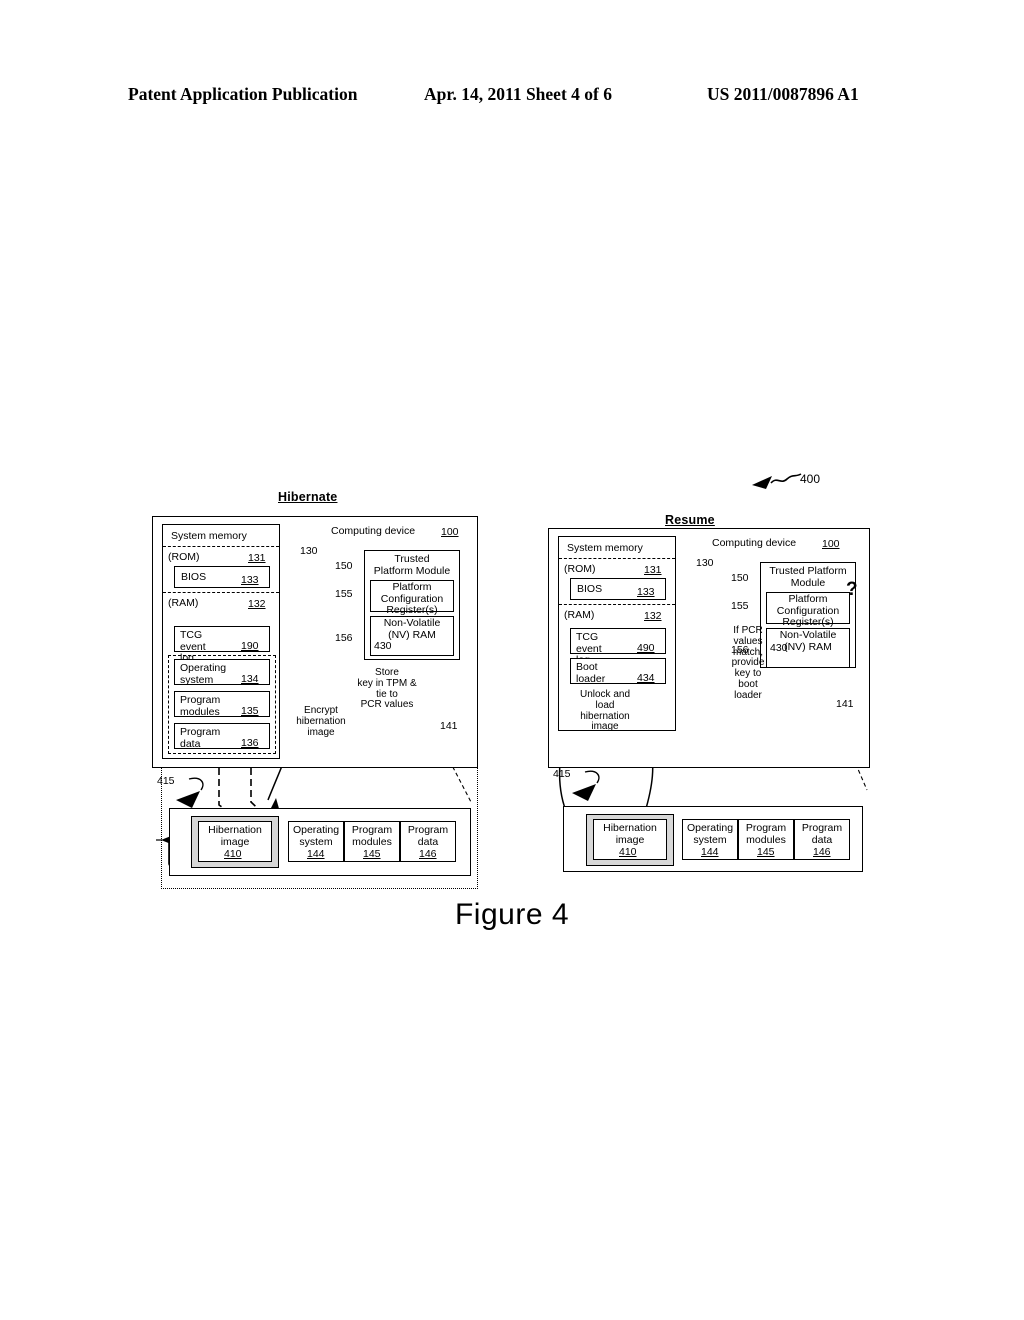  What do you see at coordinates (372, 836) in the screenshot?
I see `hibernate-storage-modules-label: Program modules` at bounding box center [372, 836].